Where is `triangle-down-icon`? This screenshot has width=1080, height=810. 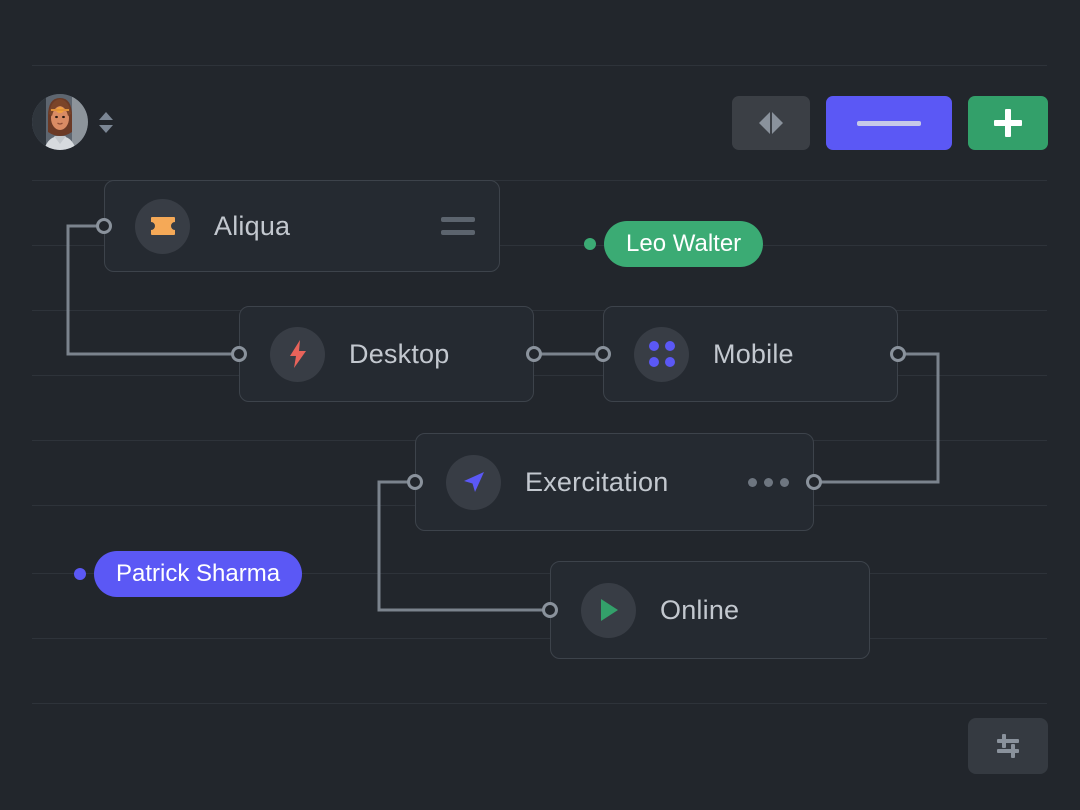 triangle-down-icon is located at coordinates (106, 128).